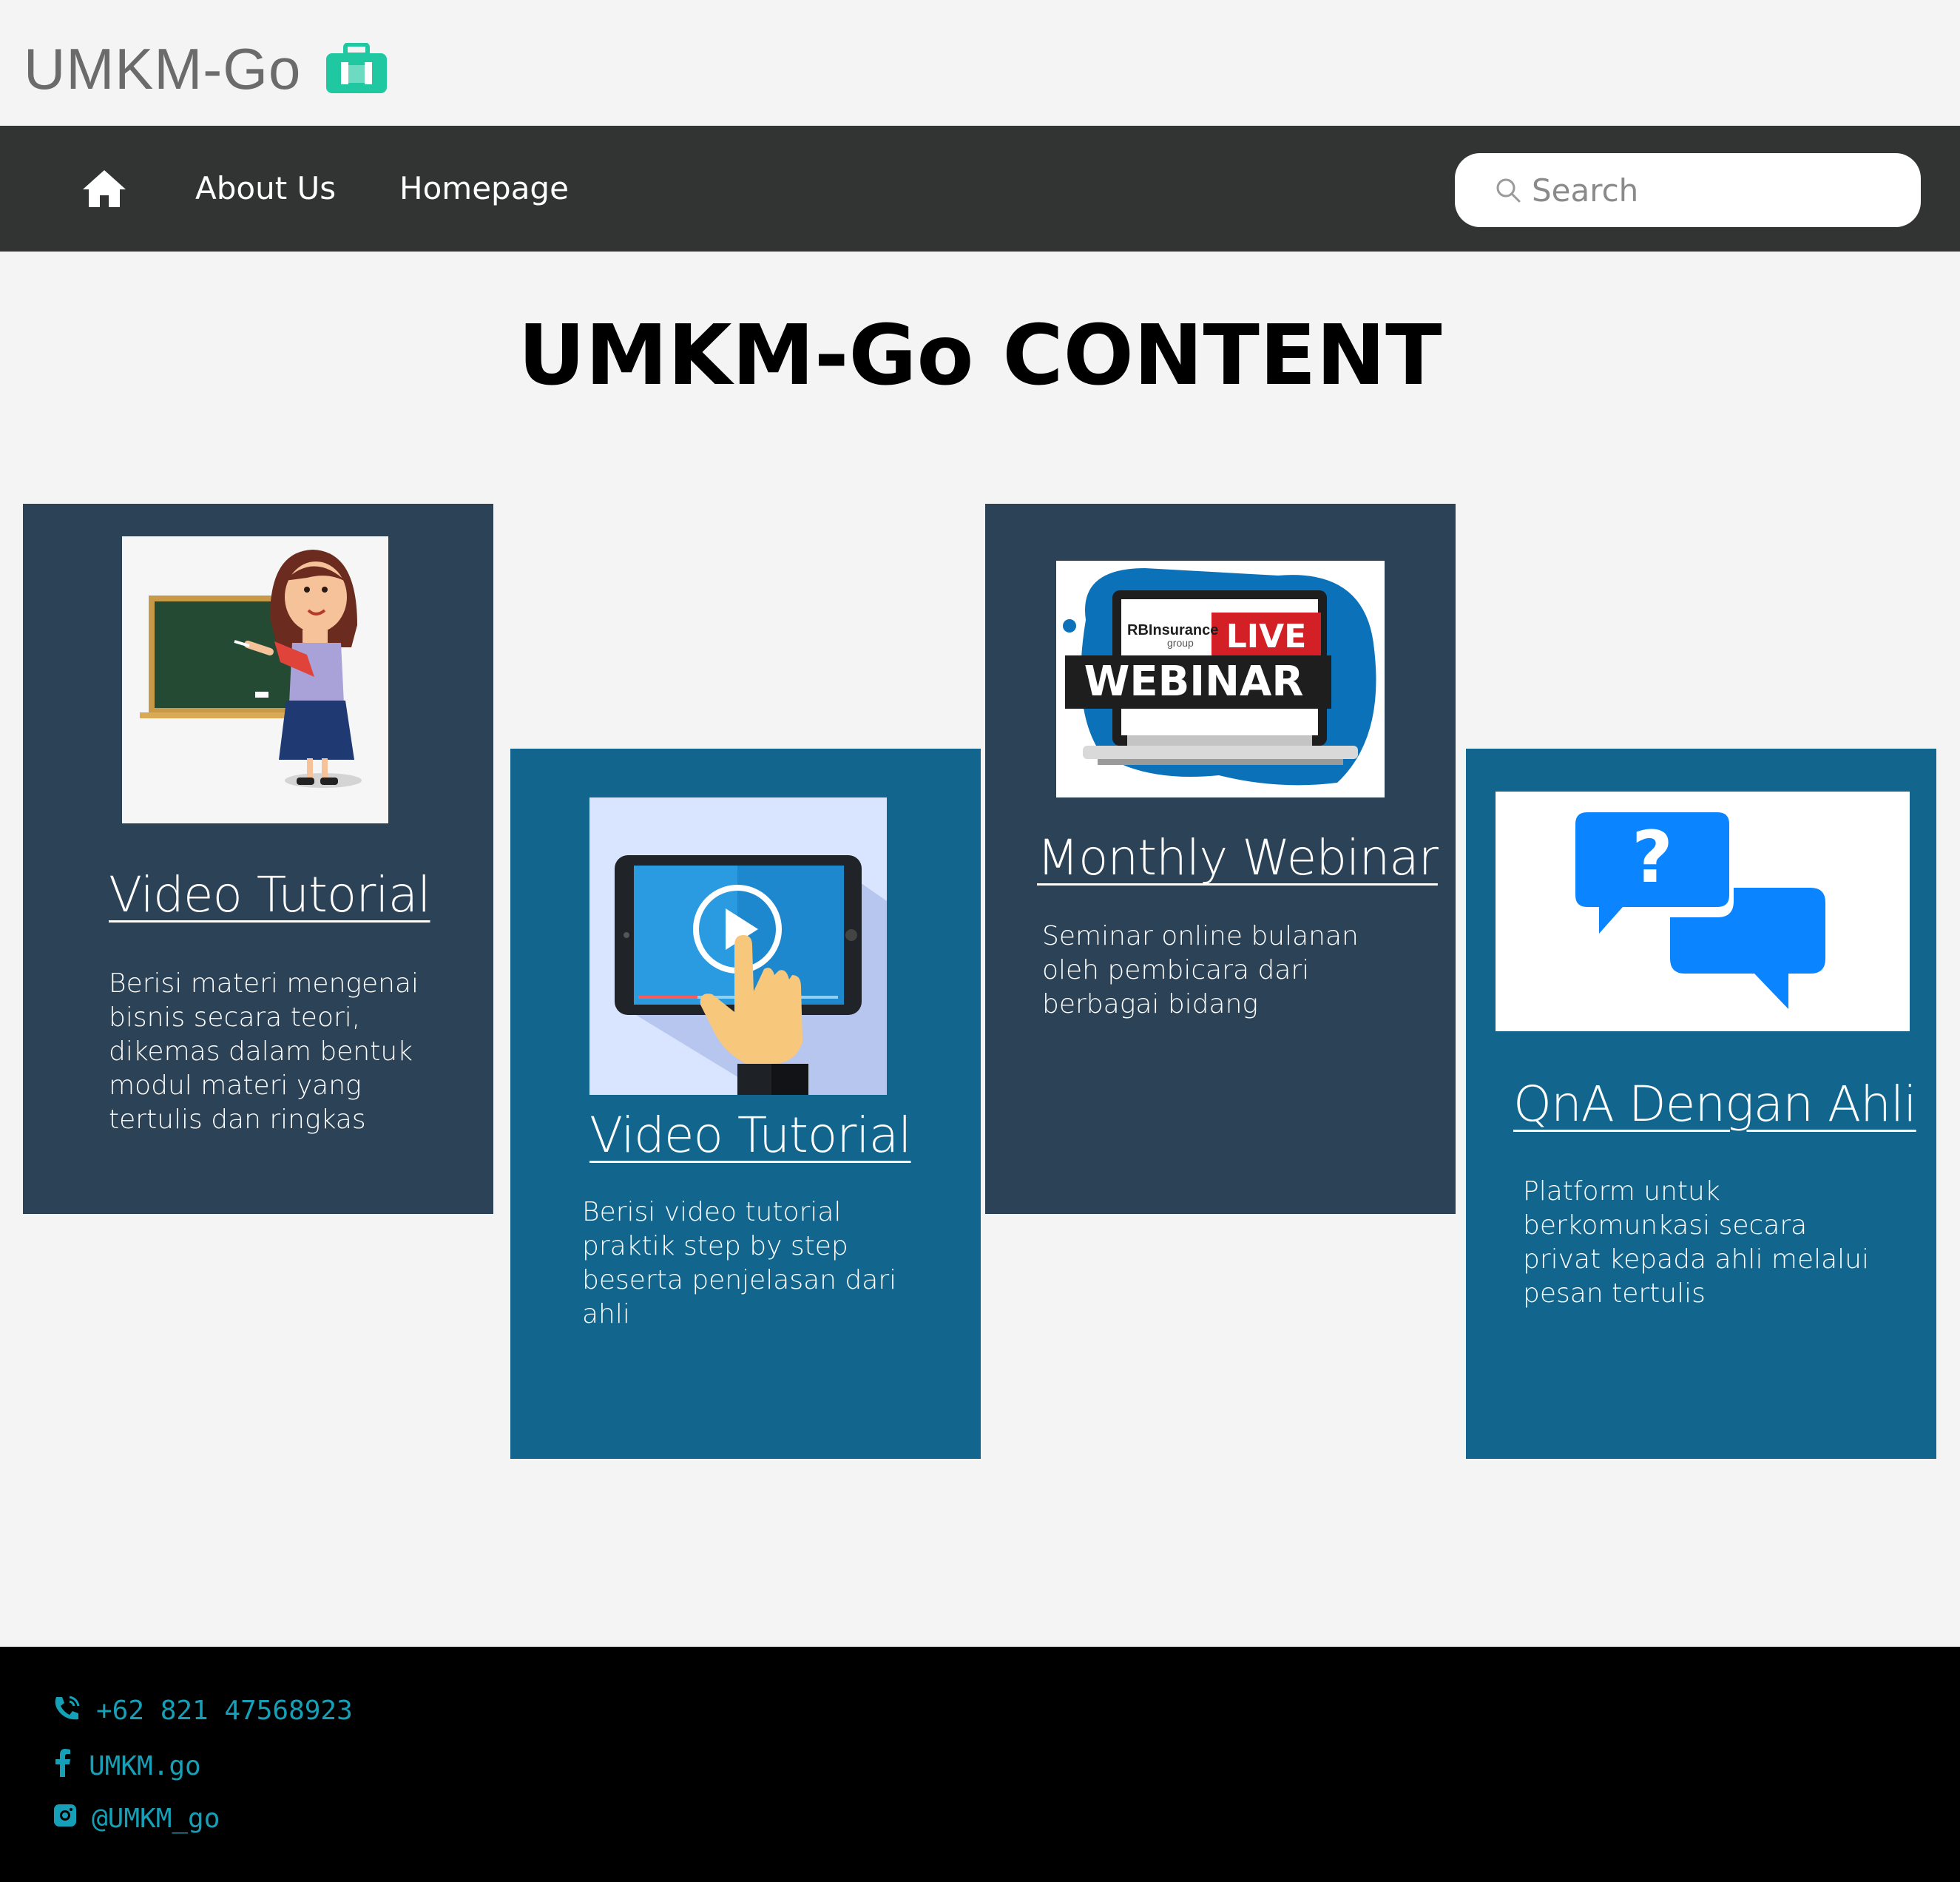  I want to click on card-title-link: Monthly Webinar, so click(1238, 858).